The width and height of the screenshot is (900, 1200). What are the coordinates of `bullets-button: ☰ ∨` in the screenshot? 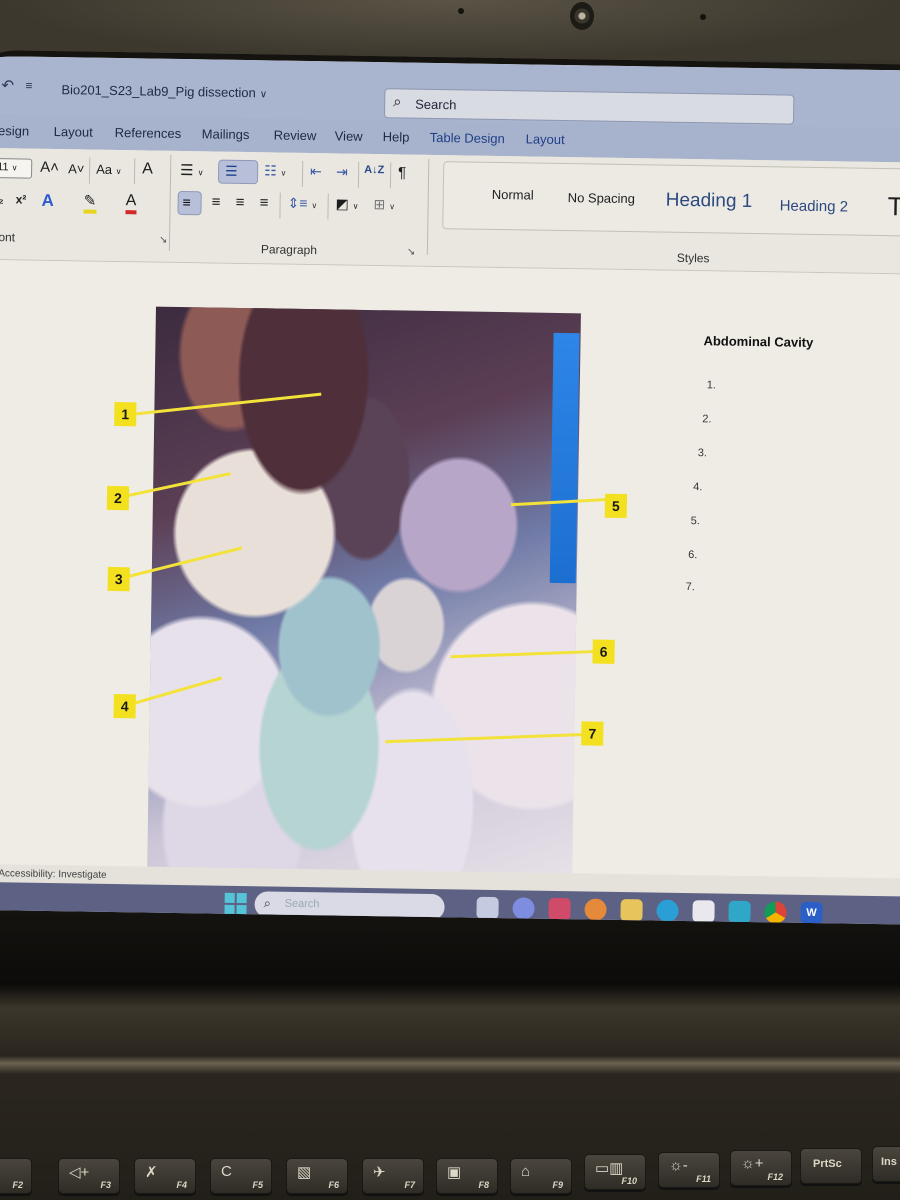 It's located at (192, 170).